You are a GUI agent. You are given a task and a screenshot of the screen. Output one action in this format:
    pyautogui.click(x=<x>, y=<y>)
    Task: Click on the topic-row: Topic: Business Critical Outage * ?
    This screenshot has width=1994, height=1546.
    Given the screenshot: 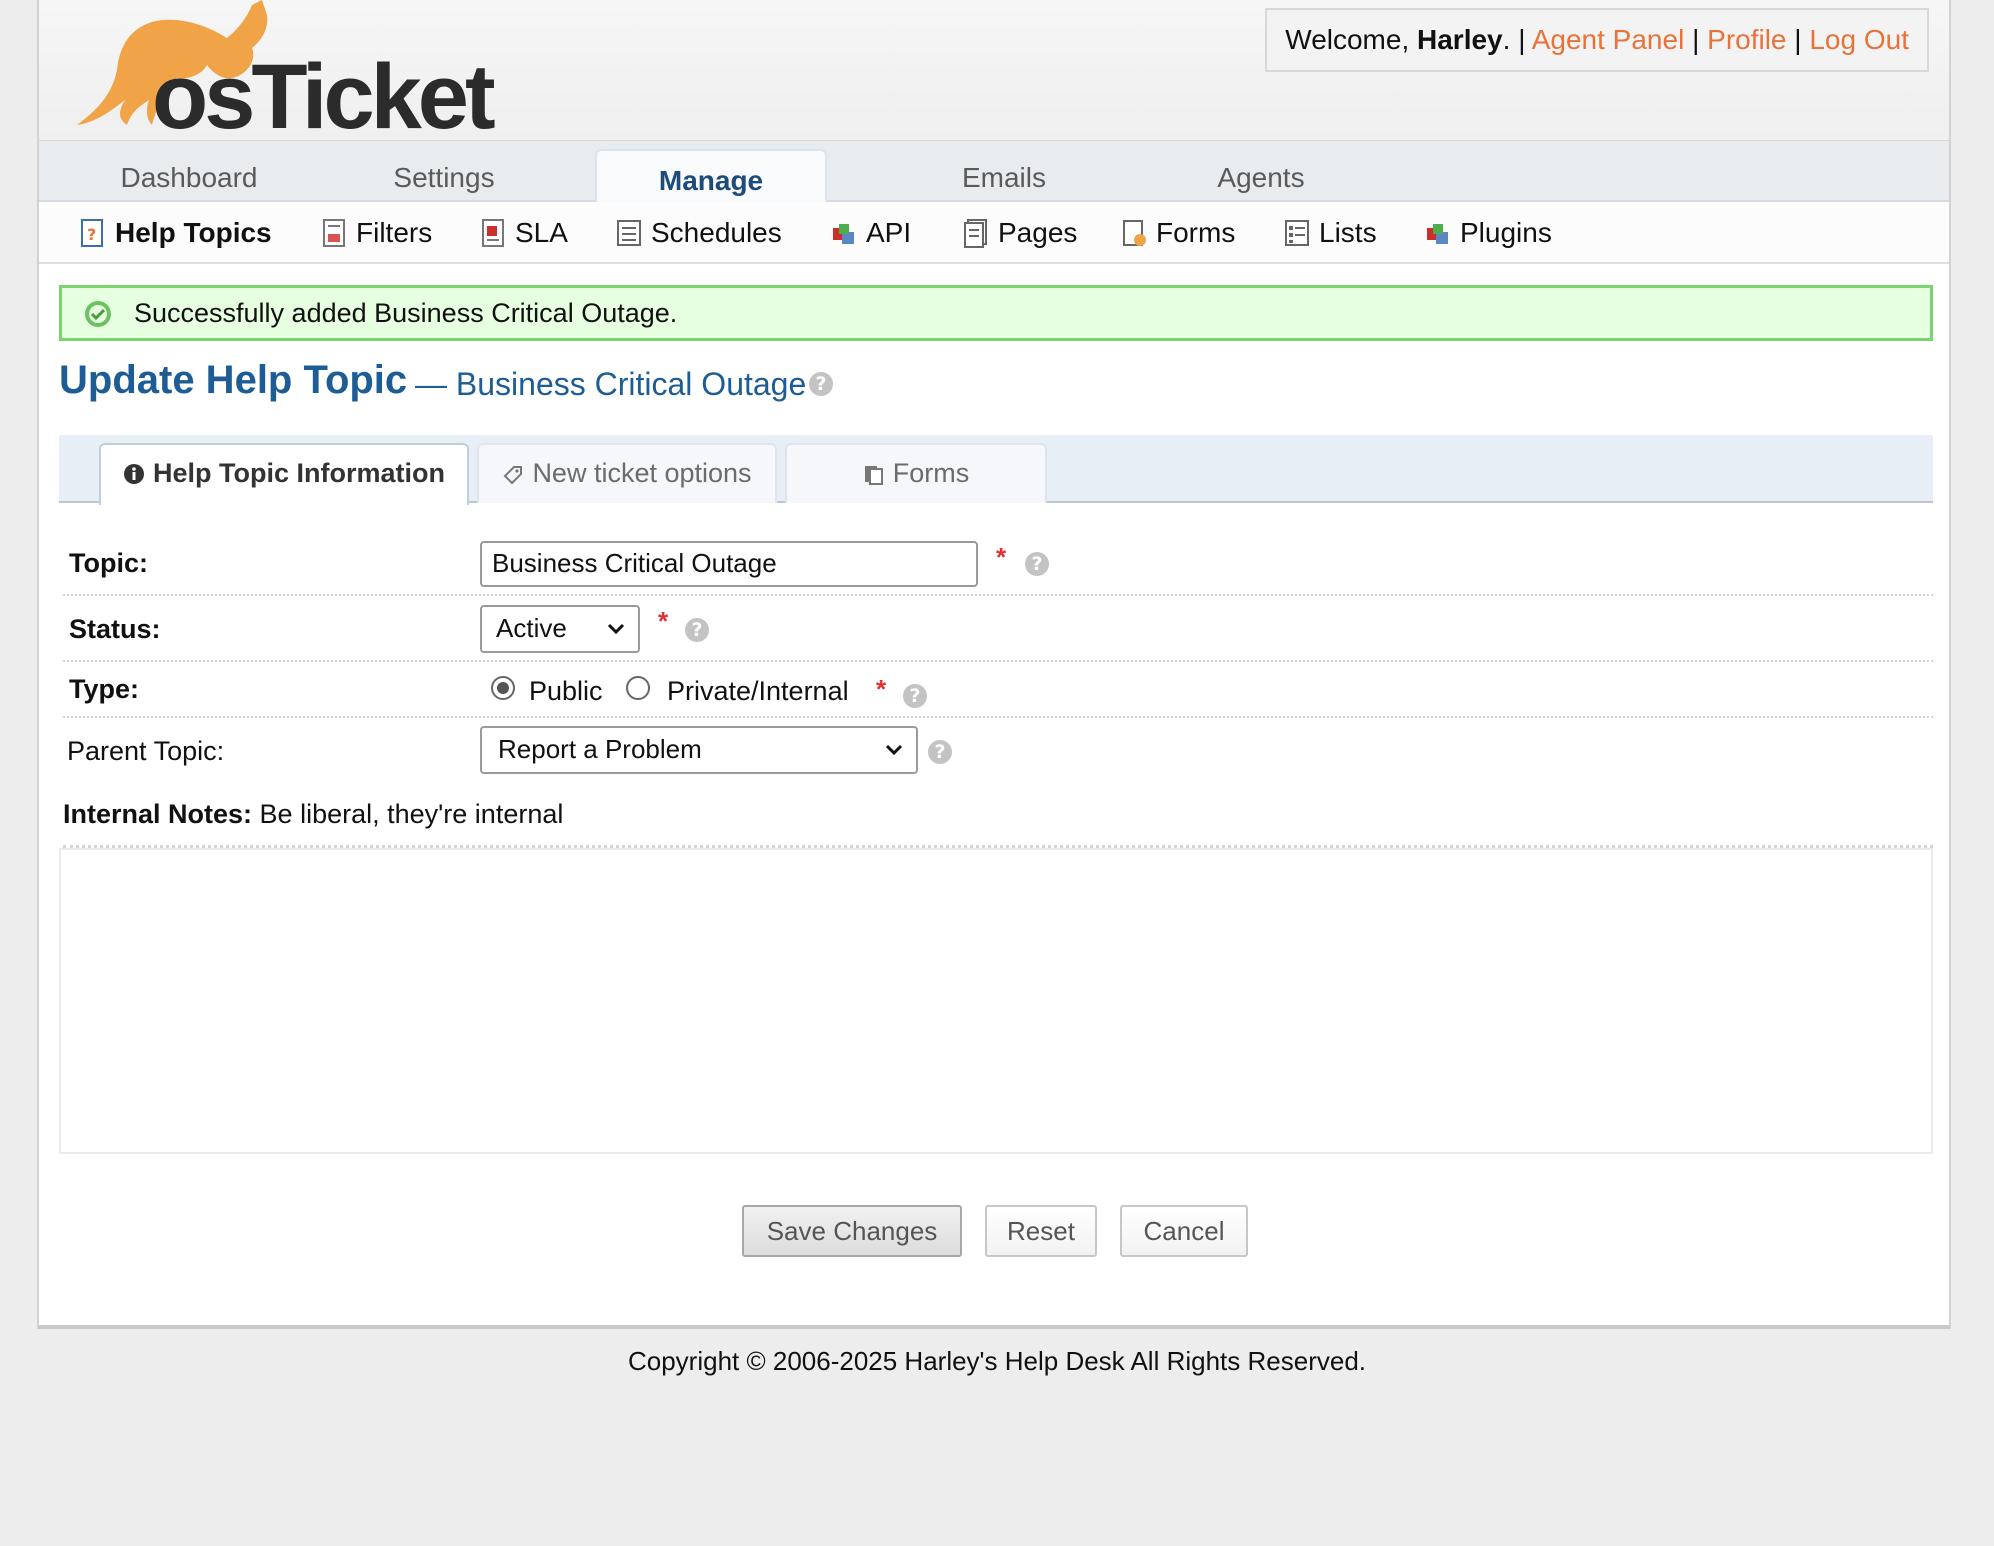 What is the action you would take?
    pyautogui.click(x=998, y=558)
    